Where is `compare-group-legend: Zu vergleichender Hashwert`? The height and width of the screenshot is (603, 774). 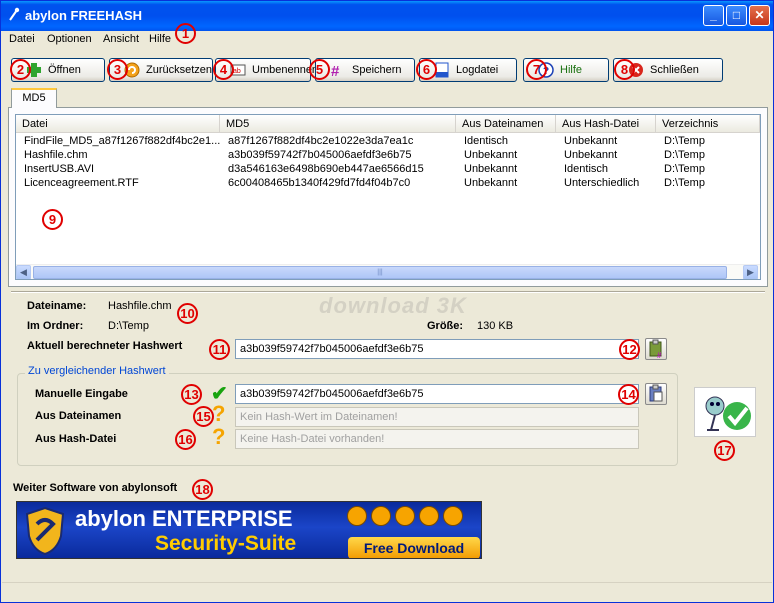 compare-group-legend: Zu vergleichender Hashwert is located at coordinates (97, 371).